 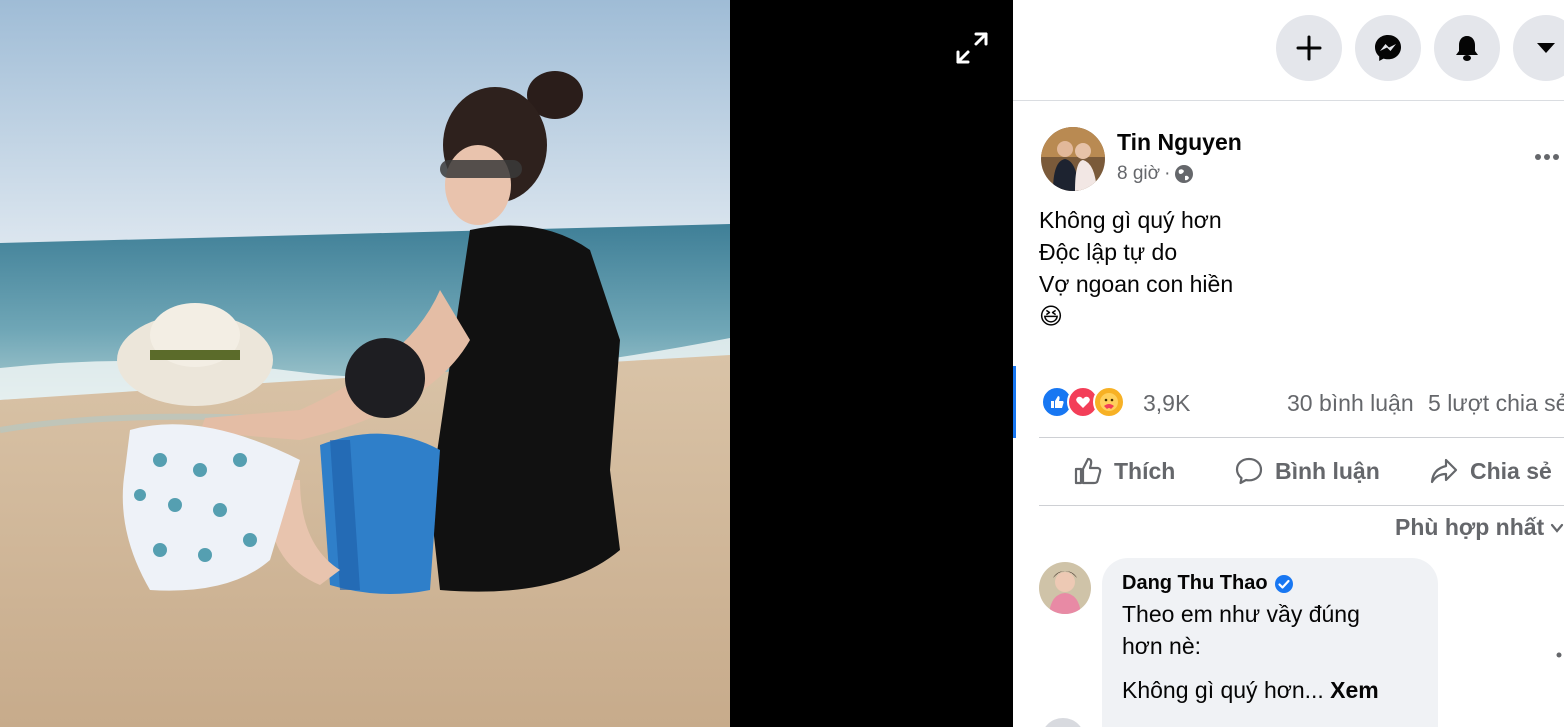 I want to click on create-button, so click(x=1309, y=48).